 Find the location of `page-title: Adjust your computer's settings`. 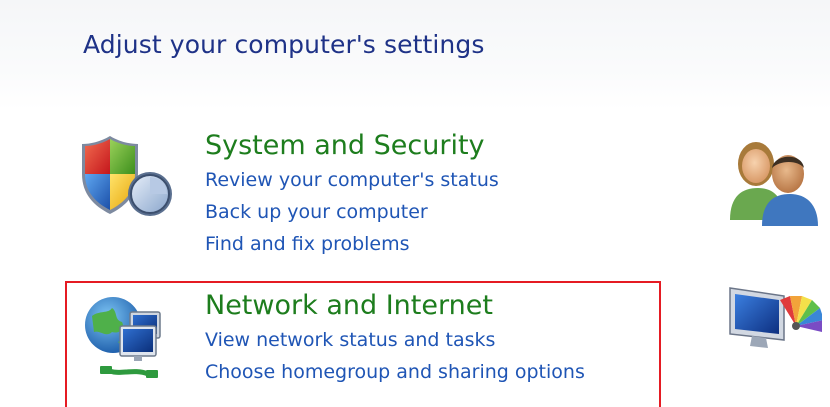

page-title: Adjust your computer's settings is located at coordinates (284, 44).